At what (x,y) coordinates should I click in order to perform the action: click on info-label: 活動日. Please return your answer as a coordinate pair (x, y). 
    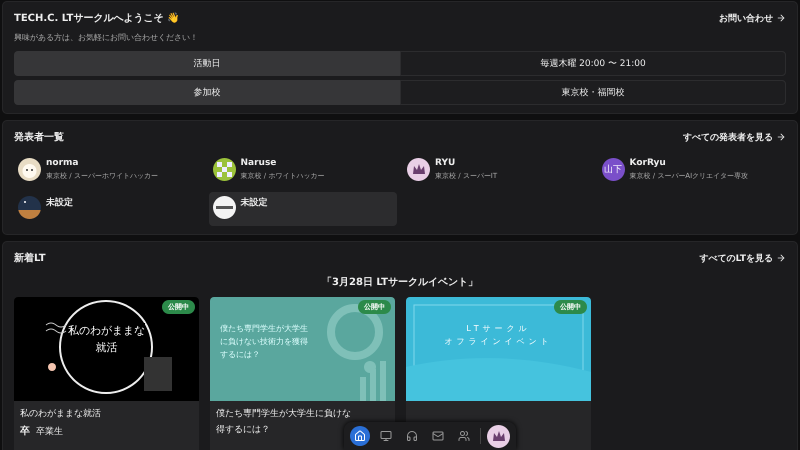
    Looking at the image, I should click on (207, 63).